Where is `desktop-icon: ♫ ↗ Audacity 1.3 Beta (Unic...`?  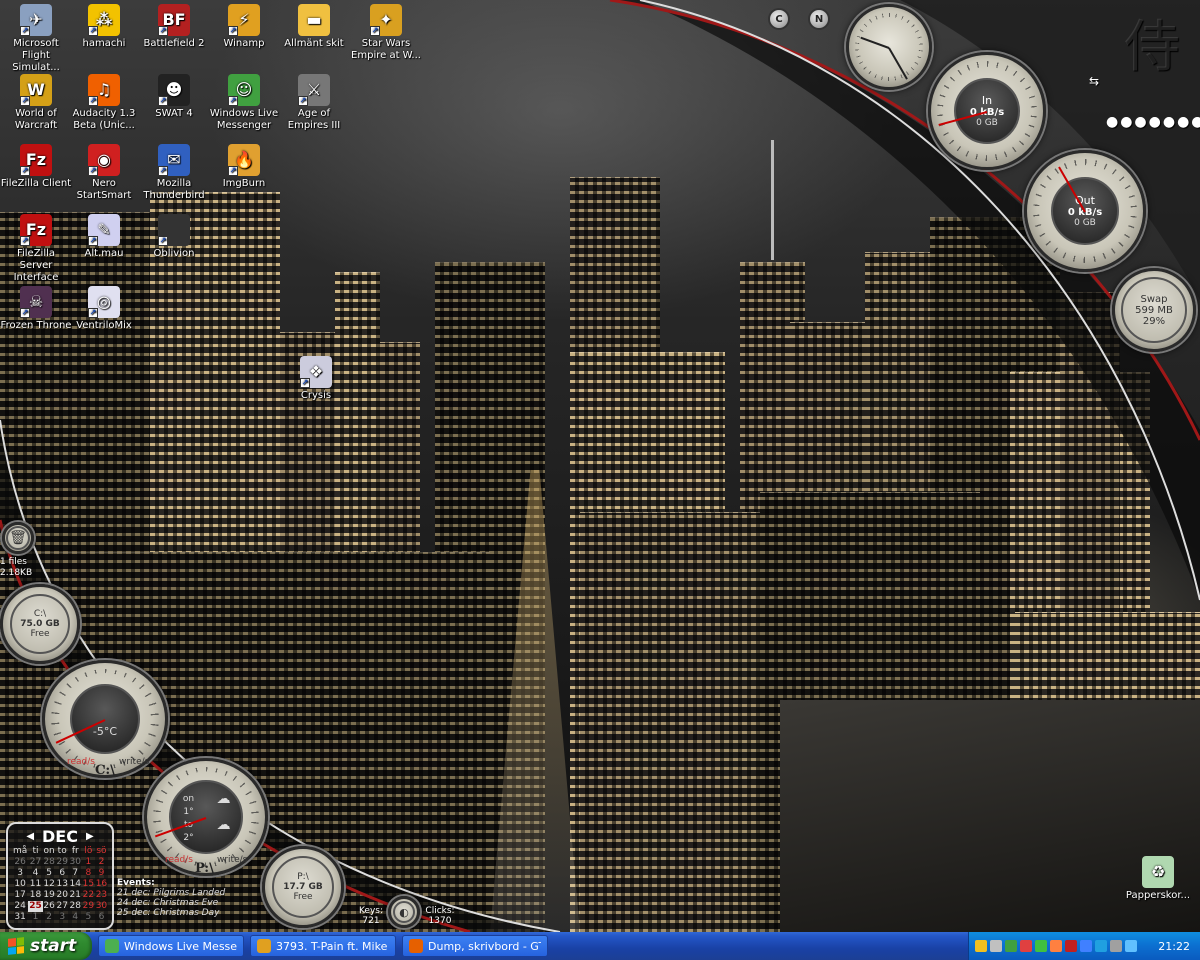
desktop-icon: ♫ ↗ Audacity 1.3 Beta (Unic... is located at coordinates (104, 103).